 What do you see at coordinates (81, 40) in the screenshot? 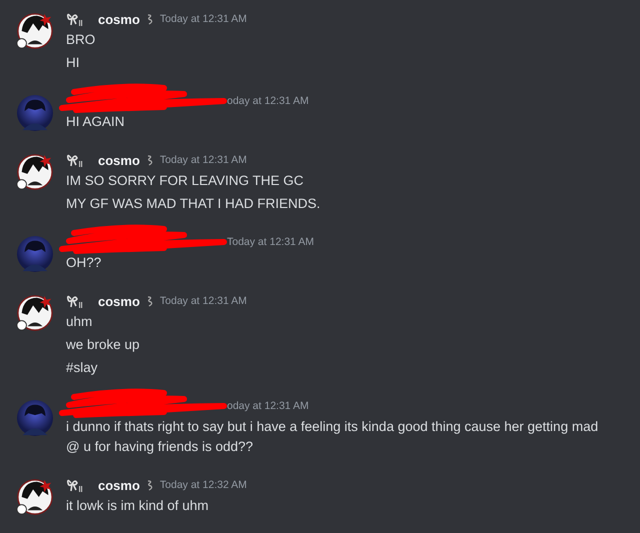
I see `message-text: BRO` at bounding box center [81, 40].